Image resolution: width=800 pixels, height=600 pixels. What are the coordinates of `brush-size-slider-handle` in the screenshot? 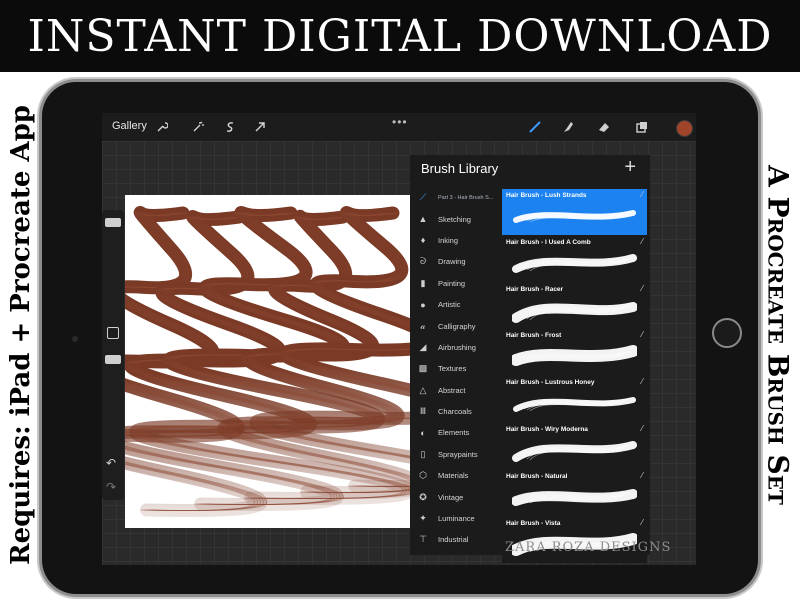 It's located at (113, 222).